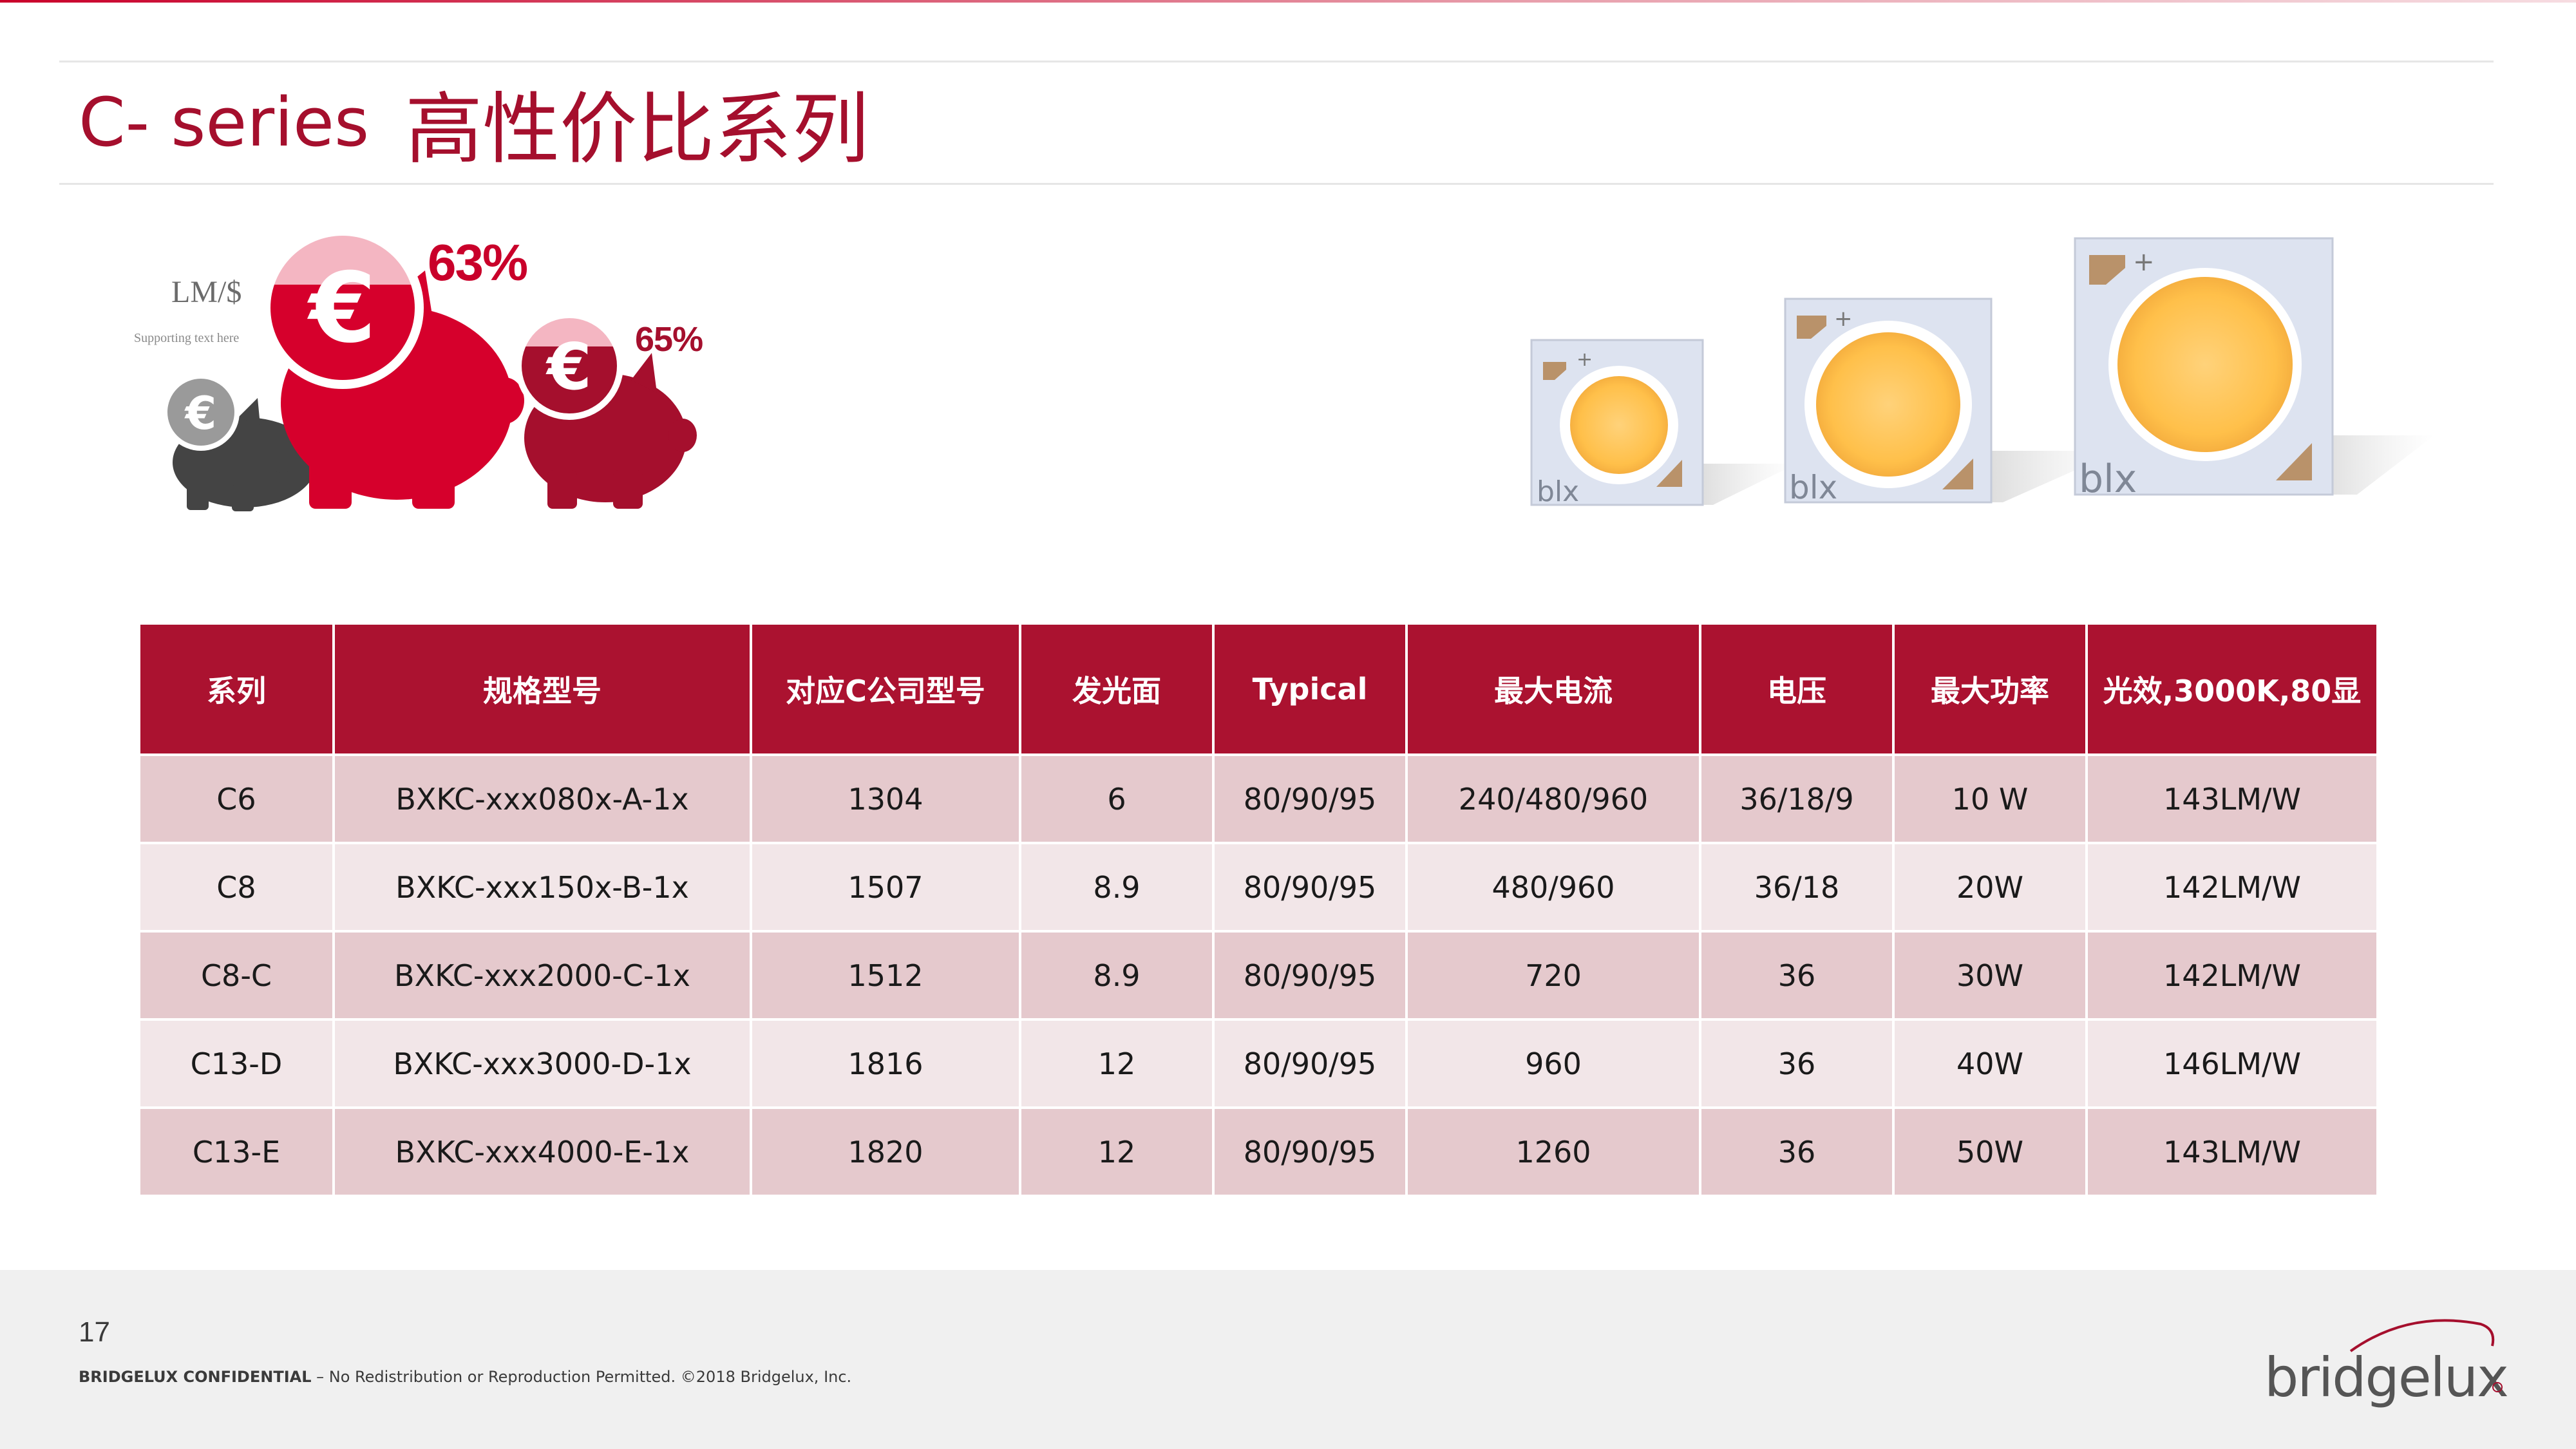 The height and width of the screenshot is (1449, 2576). I want to click on col-header-efficacy: 光效,3000K,80显, so click(2231, 690).